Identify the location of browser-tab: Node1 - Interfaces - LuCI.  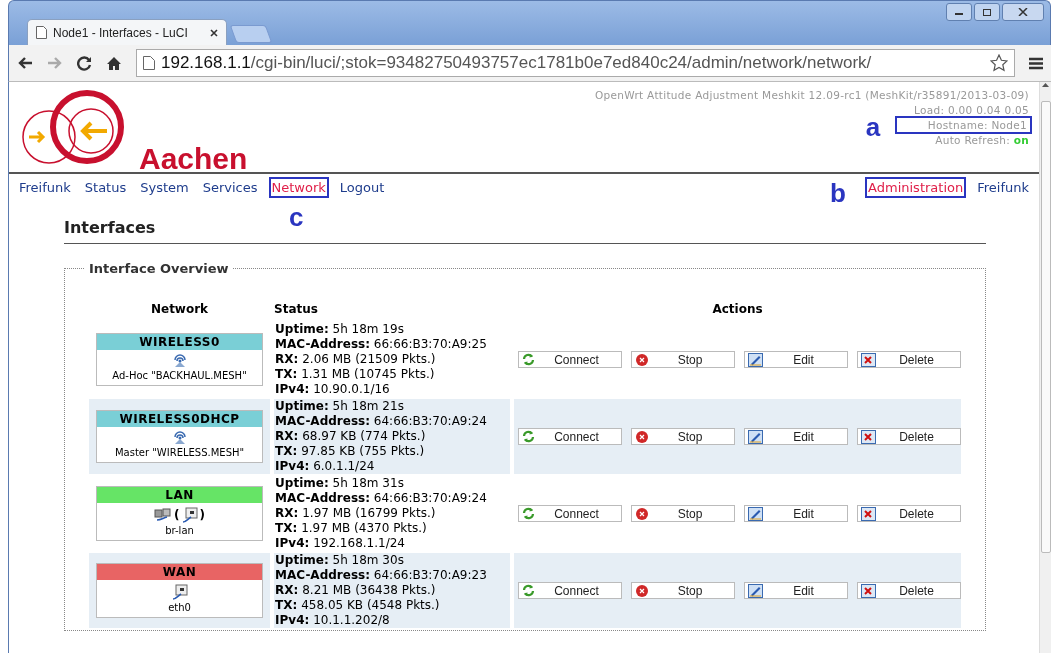
(127, 32).